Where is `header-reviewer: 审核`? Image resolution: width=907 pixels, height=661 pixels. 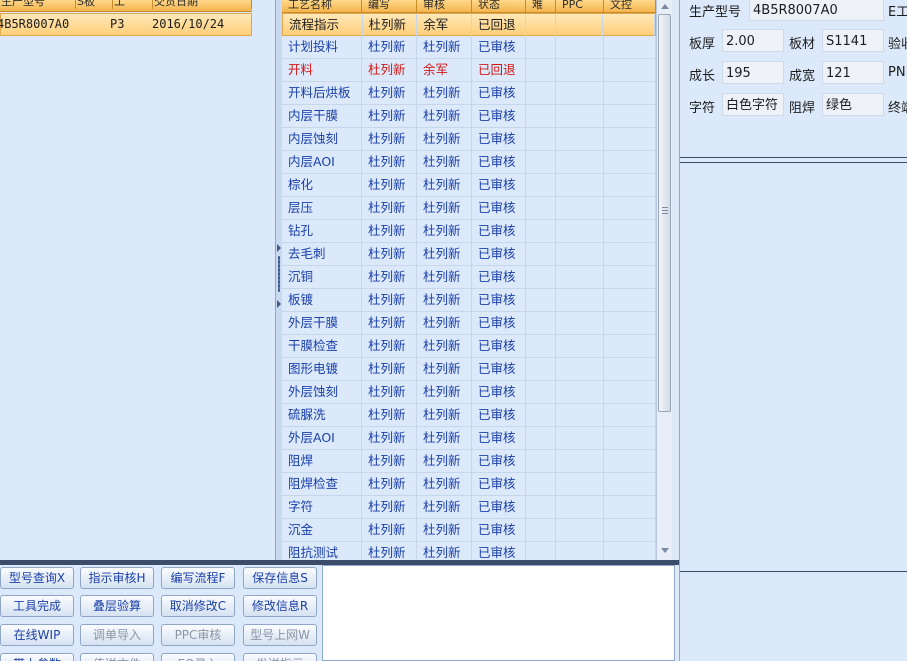
header-reviewer: 审核 is located at coordinates (444, 6).